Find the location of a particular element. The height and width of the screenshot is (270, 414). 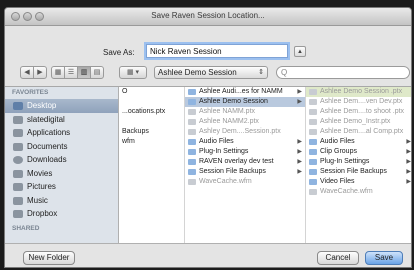

file-row: Ashlee NAMM.ptx is located at coordinates (245, 112).